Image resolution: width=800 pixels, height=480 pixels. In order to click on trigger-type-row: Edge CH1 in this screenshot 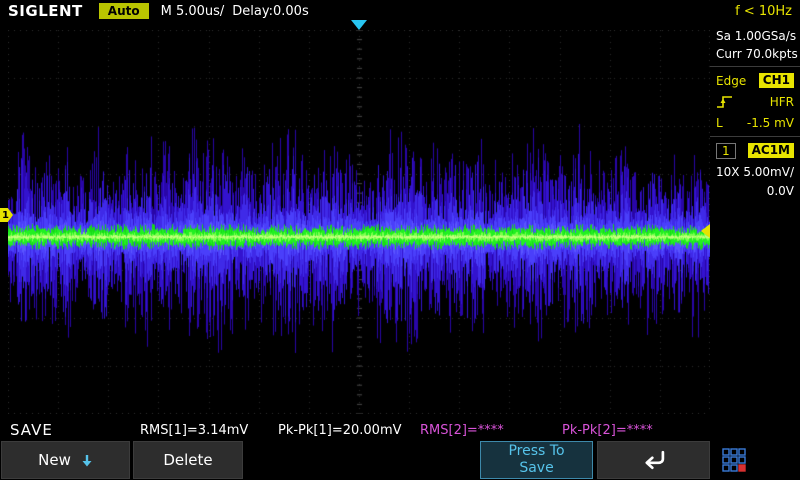, I will do `click(755, 80)`.